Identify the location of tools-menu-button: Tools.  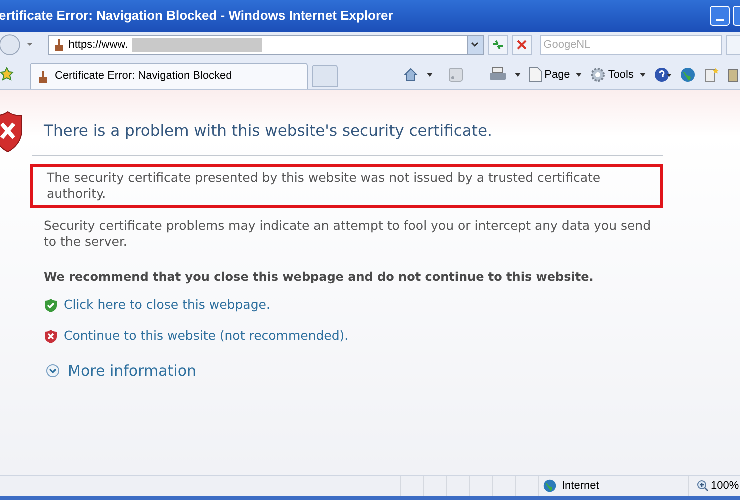
(618, 74).